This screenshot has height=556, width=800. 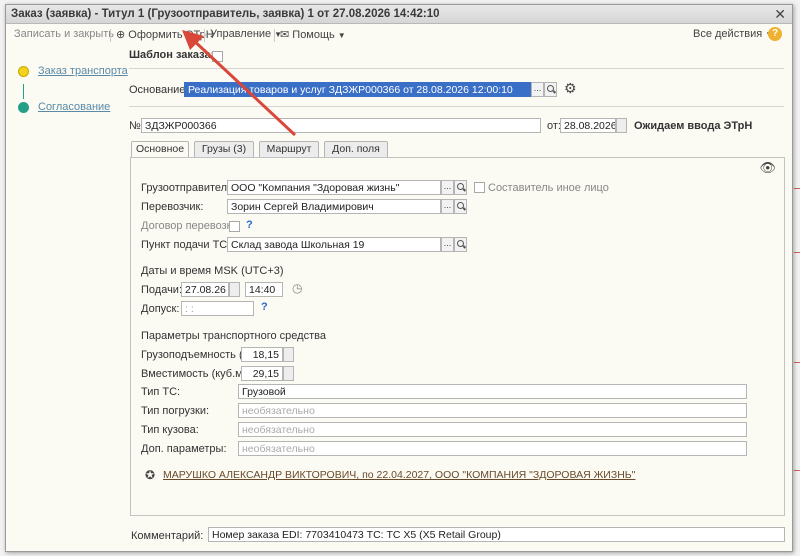 I want to click on number-field: ЗДЗЖР000366, so click(x=341, y=125).